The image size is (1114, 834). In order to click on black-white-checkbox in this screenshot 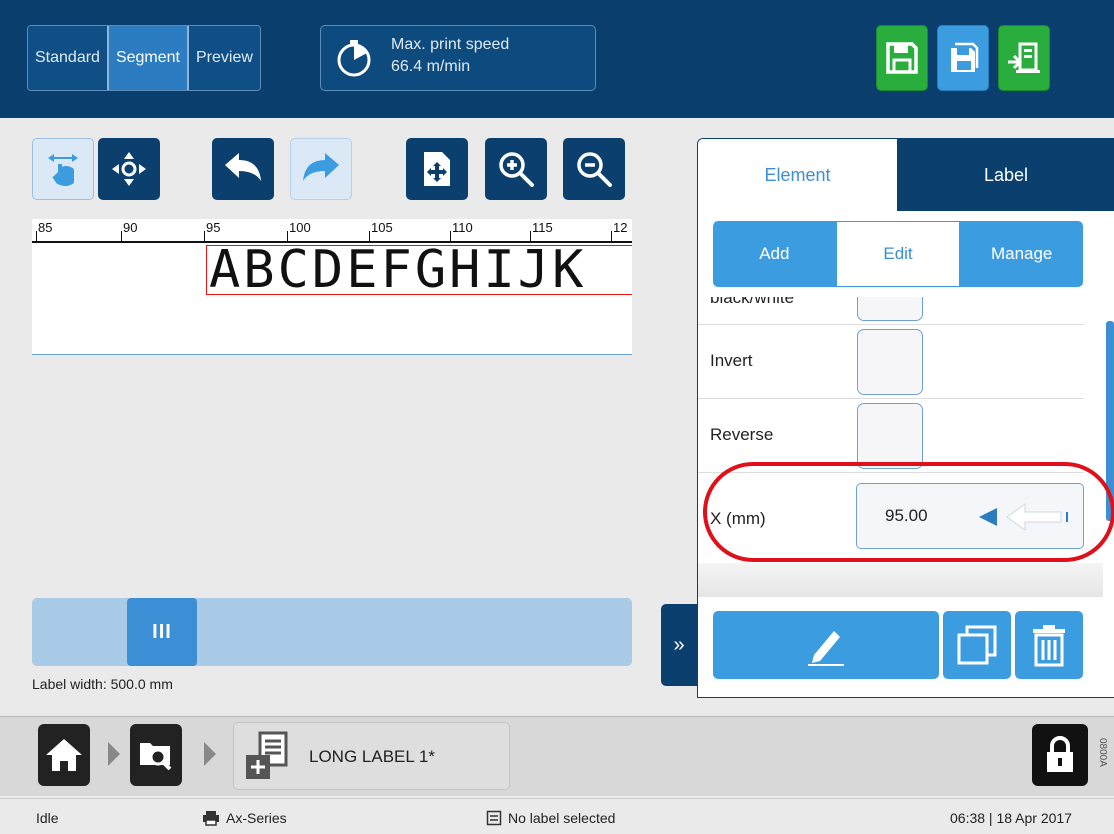, I will do `click(890, 309)`.